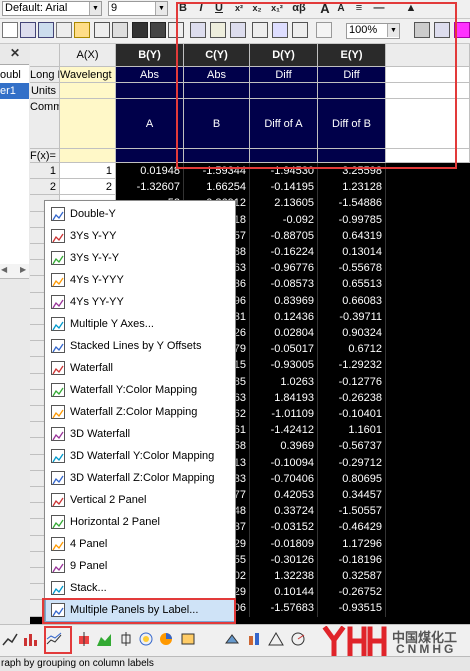 This screenshot has width=470, height=671. Describe the element at coordinates (352, 75) in the screenshot. I see `long-name-cell: Diff` at that location.